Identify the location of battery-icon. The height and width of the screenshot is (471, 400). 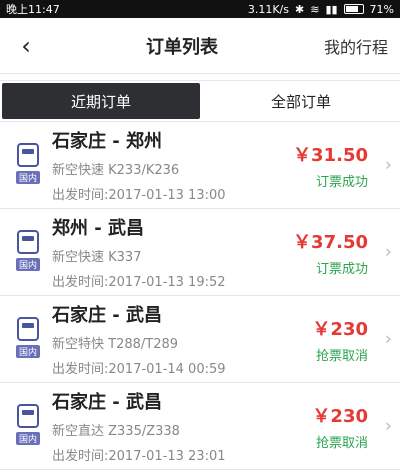
(353, 9).